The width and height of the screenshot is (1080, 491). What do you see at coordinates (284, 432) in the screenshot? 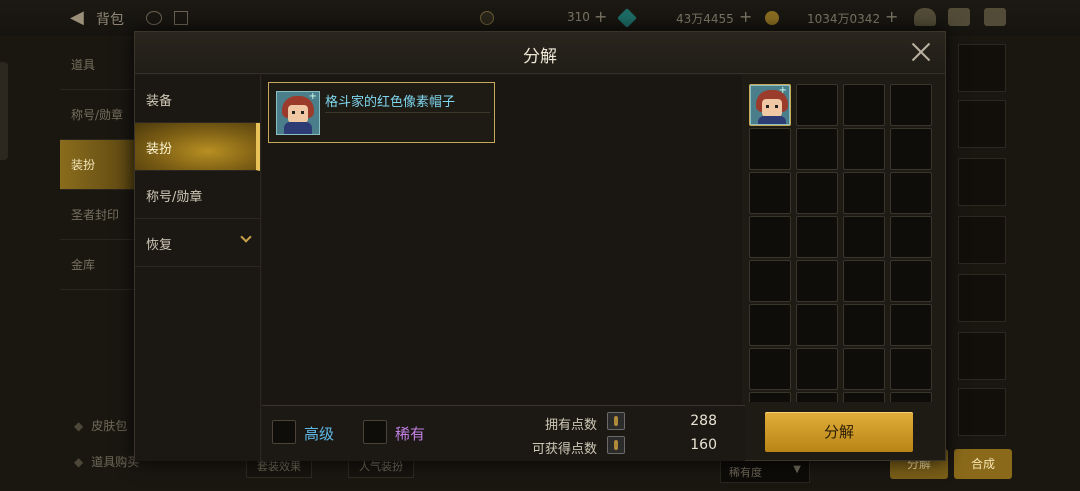
I see `advanced-filter-checkbox` at bounding box center [284, 432].